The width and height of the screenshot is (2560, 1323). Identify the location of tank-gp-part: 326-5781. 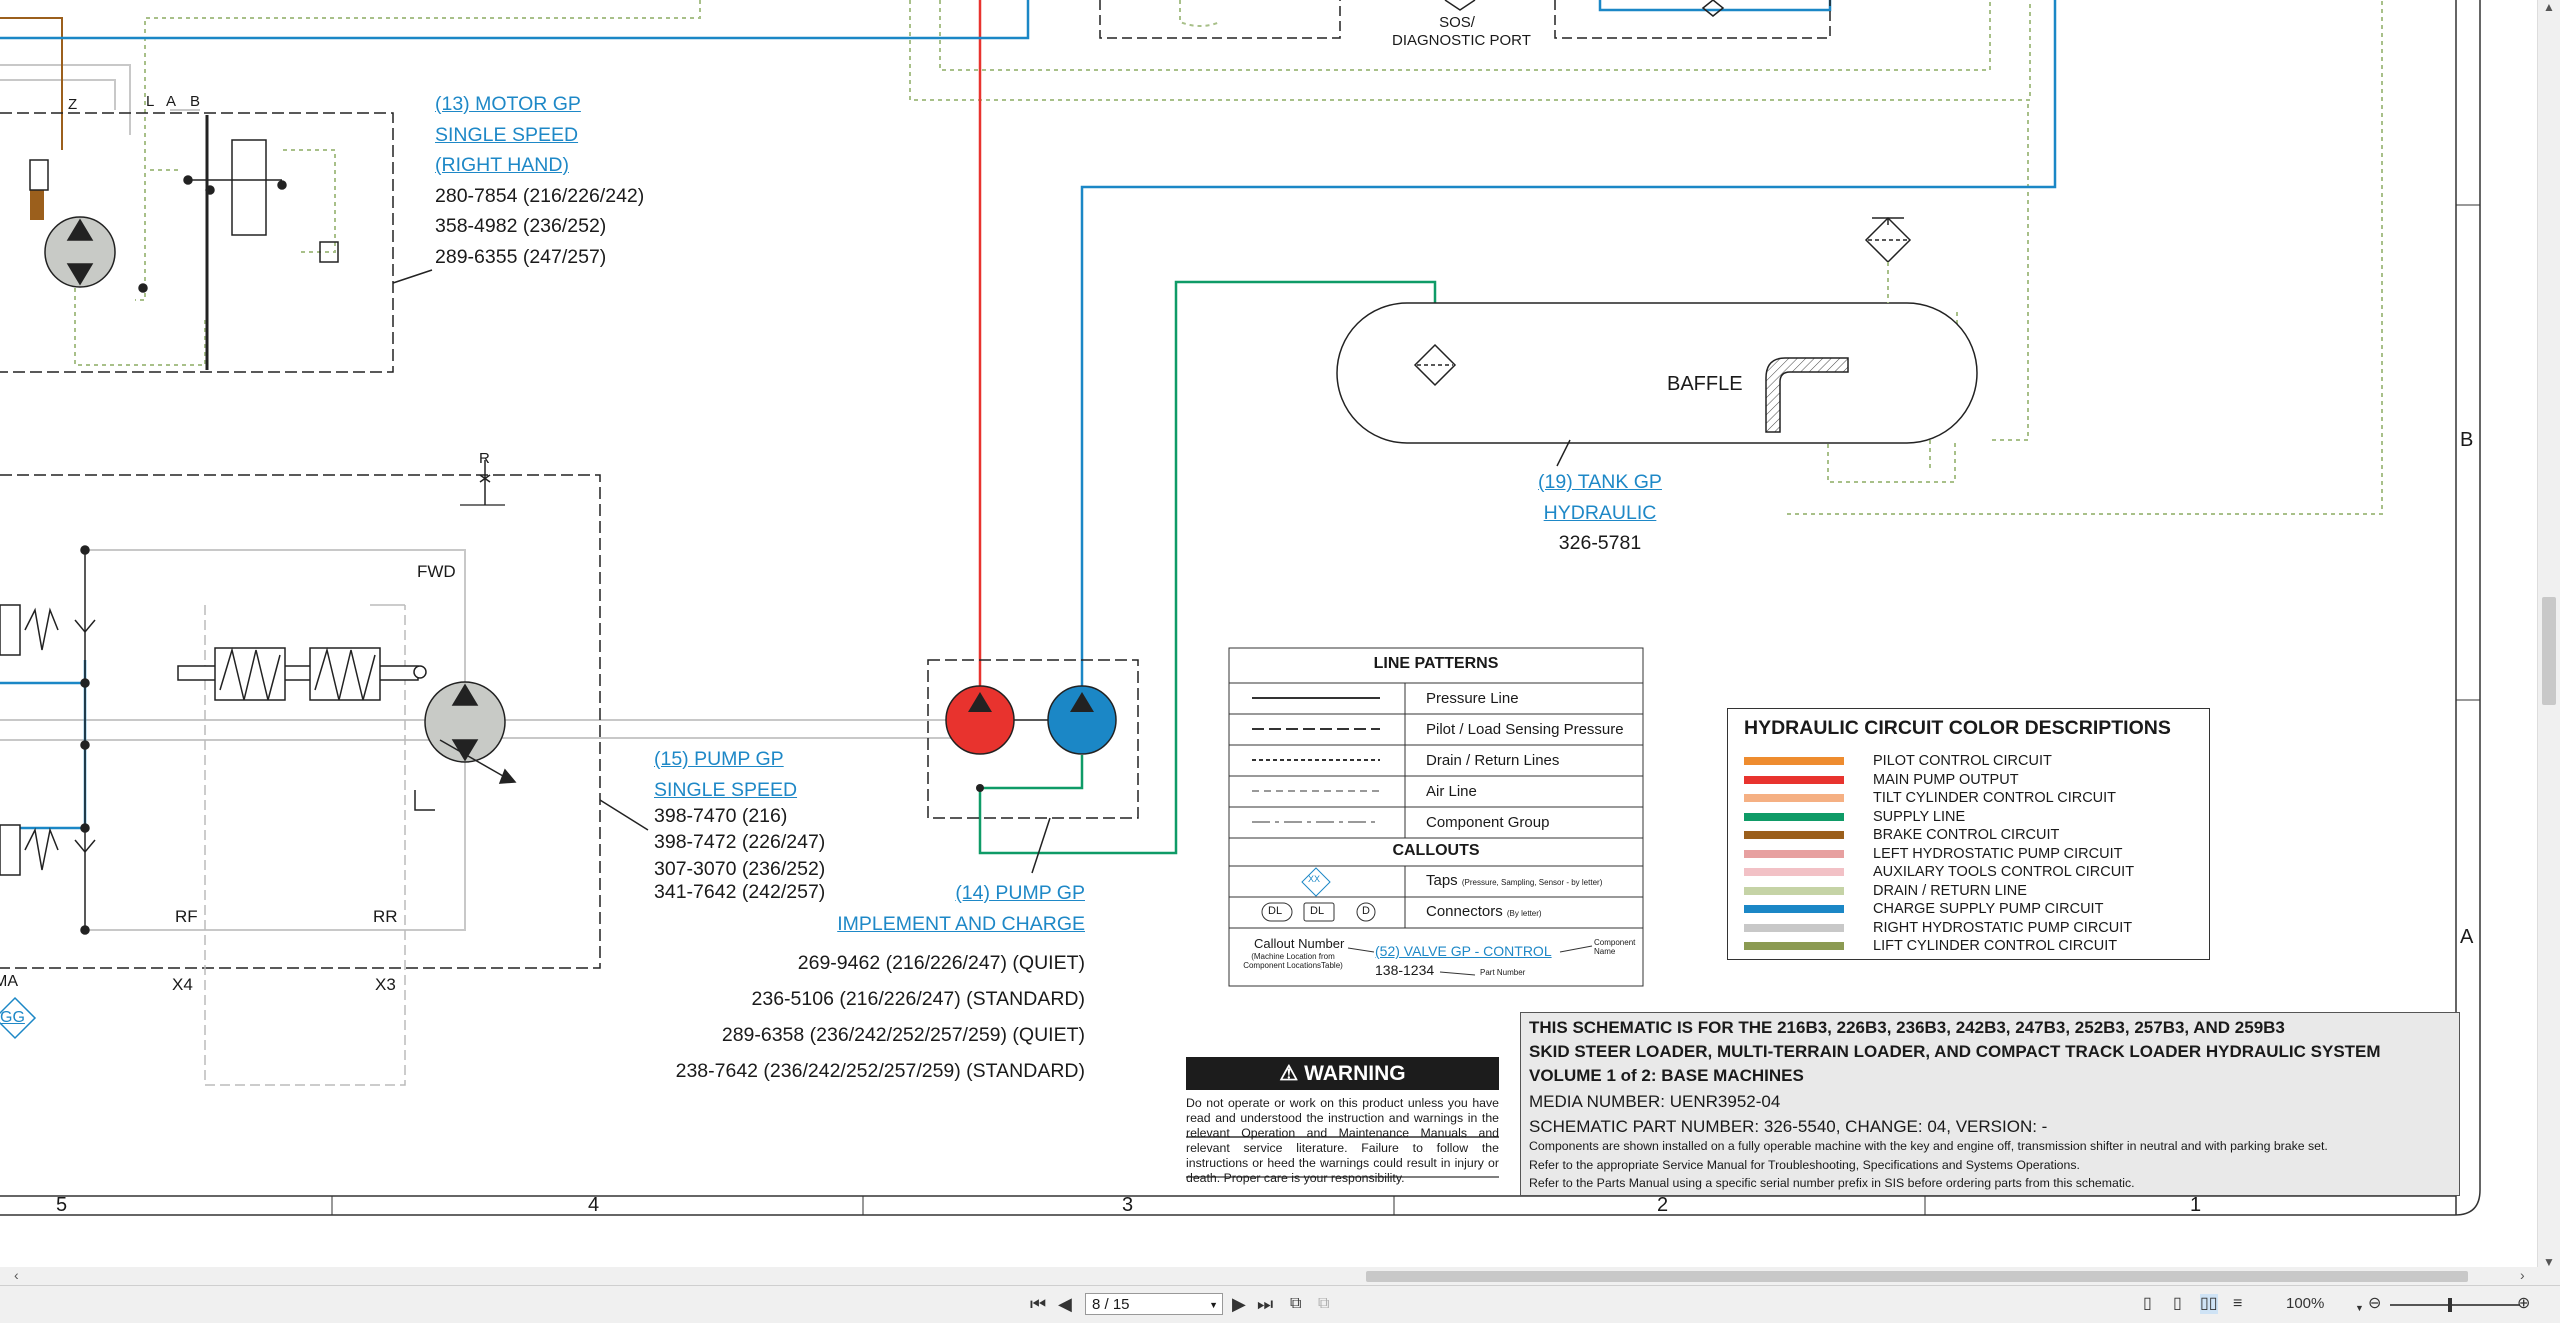
(1600, 543).